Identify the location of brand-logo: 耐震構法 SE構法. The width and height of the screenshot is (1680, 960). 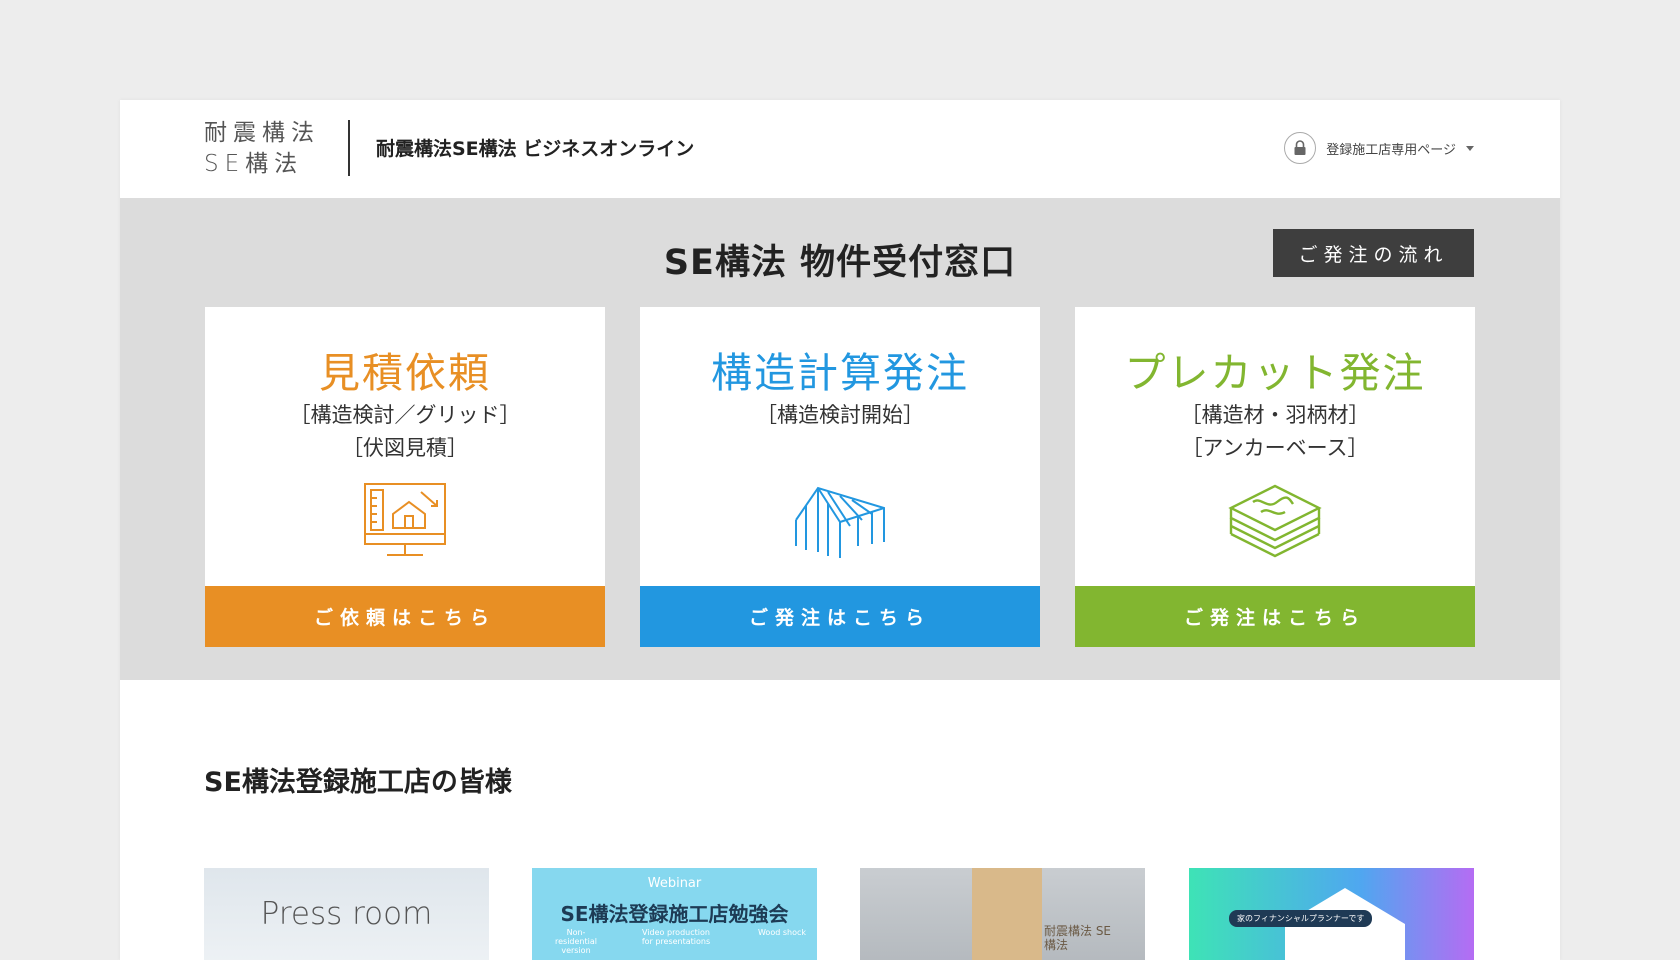
(264, 148).